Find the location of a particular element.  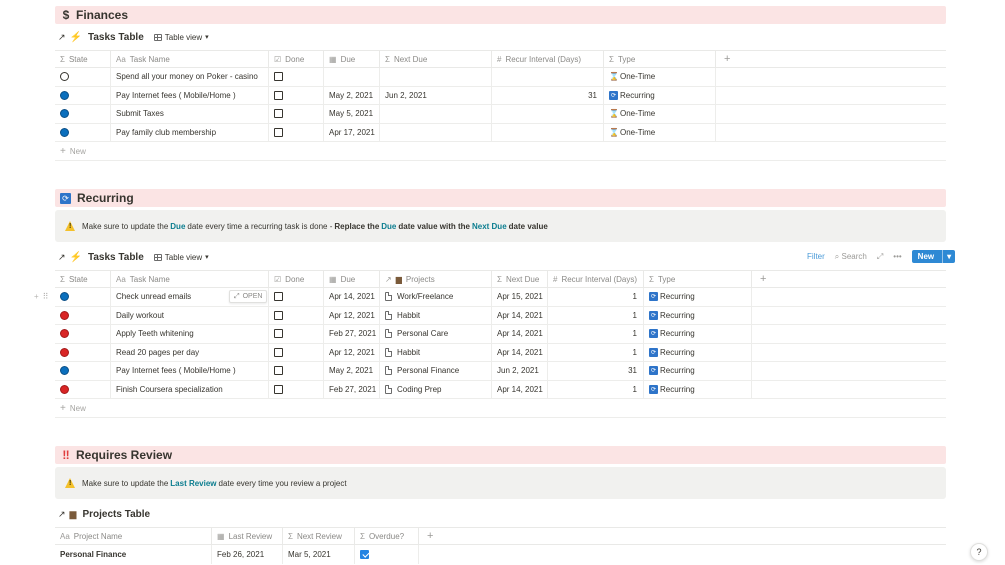

expand-icon: ⤢ is located at coordinates (880, 257).